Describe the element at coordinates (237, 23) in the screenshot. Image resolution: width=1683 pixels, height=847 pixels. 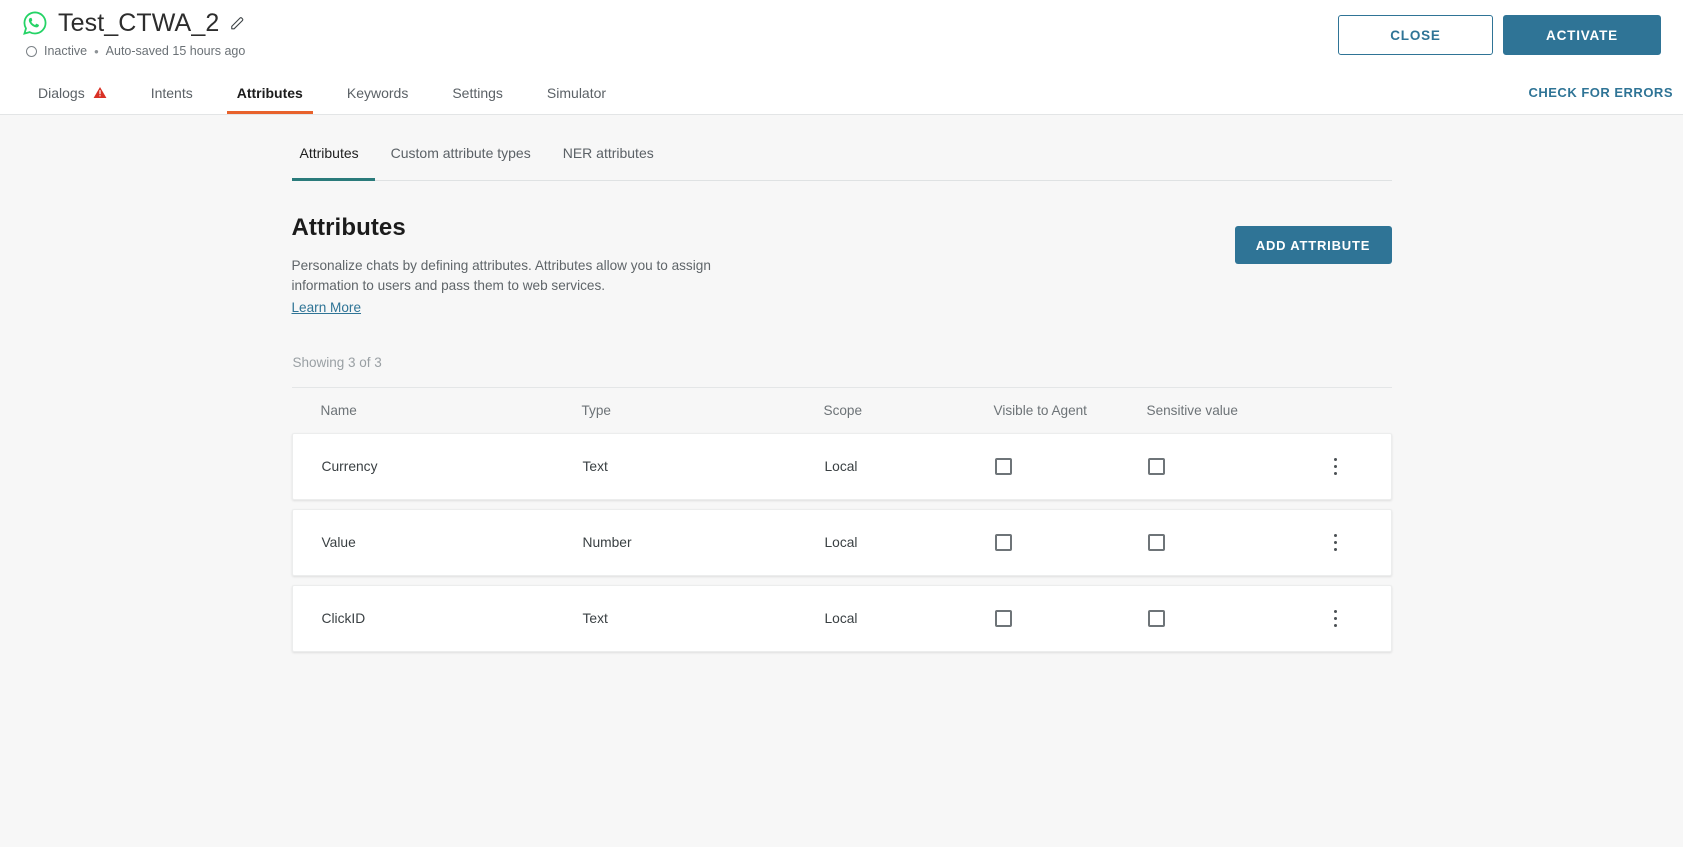
I see `pencil-icon` at that location.